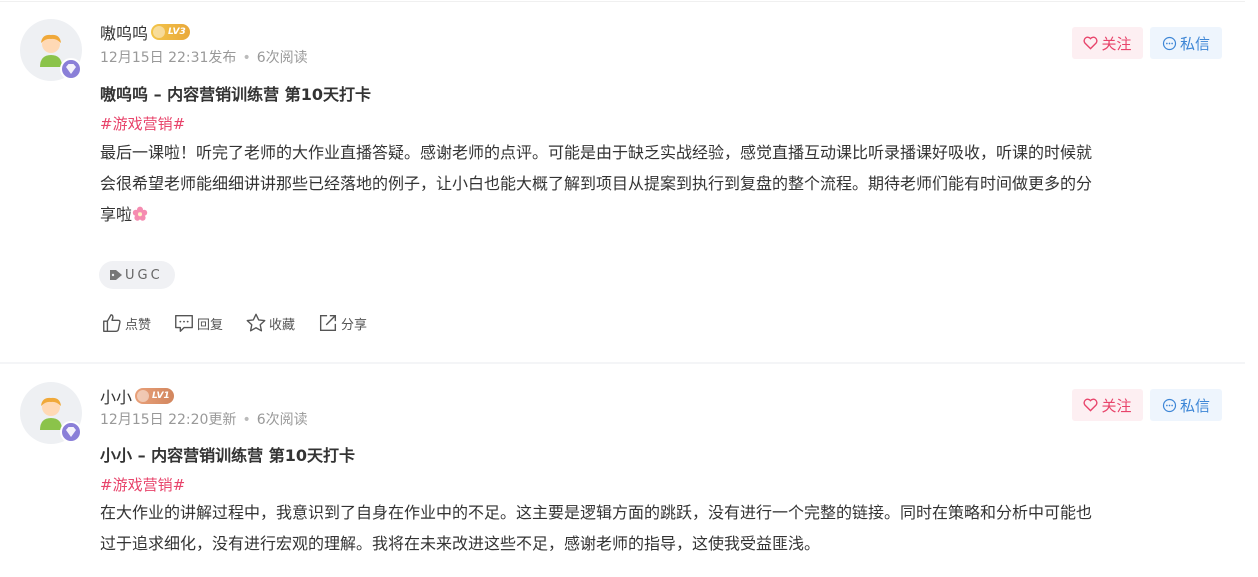 This screenshot has height=577, width=1258. What do you see at coordinates (210, 325) in the screenshot?
I see `reply-label: 回复` at bounding box center [210, 325].